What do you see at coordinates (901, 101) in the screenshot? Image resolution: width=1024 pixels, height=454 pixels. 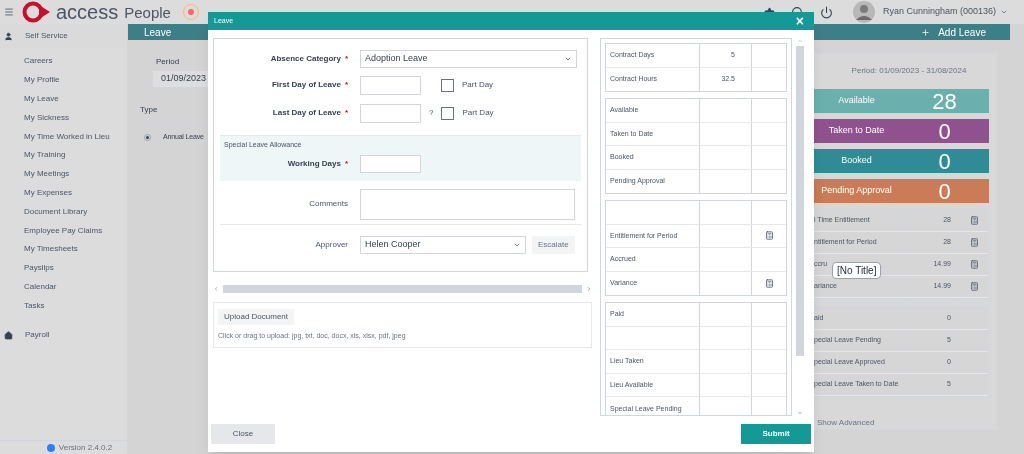 I see `stat-tile: Available 28` at bounding box center [901, 101].